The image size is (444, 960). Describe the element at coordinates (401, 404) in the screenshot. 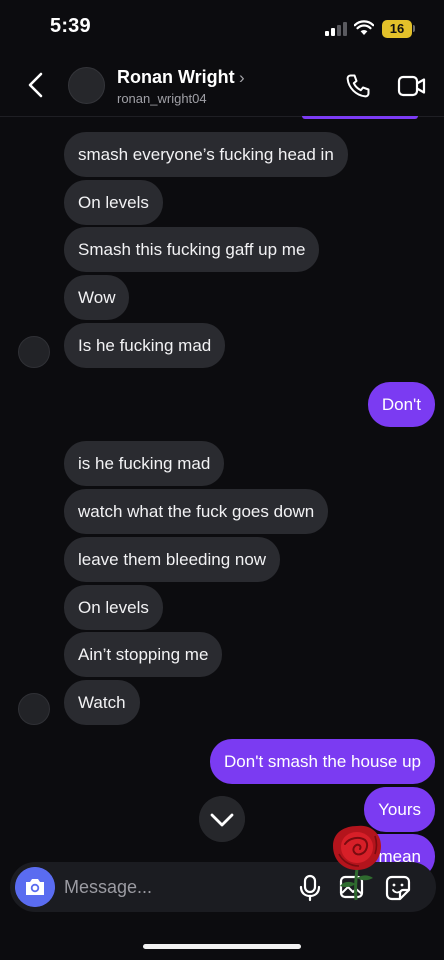

I see `message-outgoing: Don't` at that location.